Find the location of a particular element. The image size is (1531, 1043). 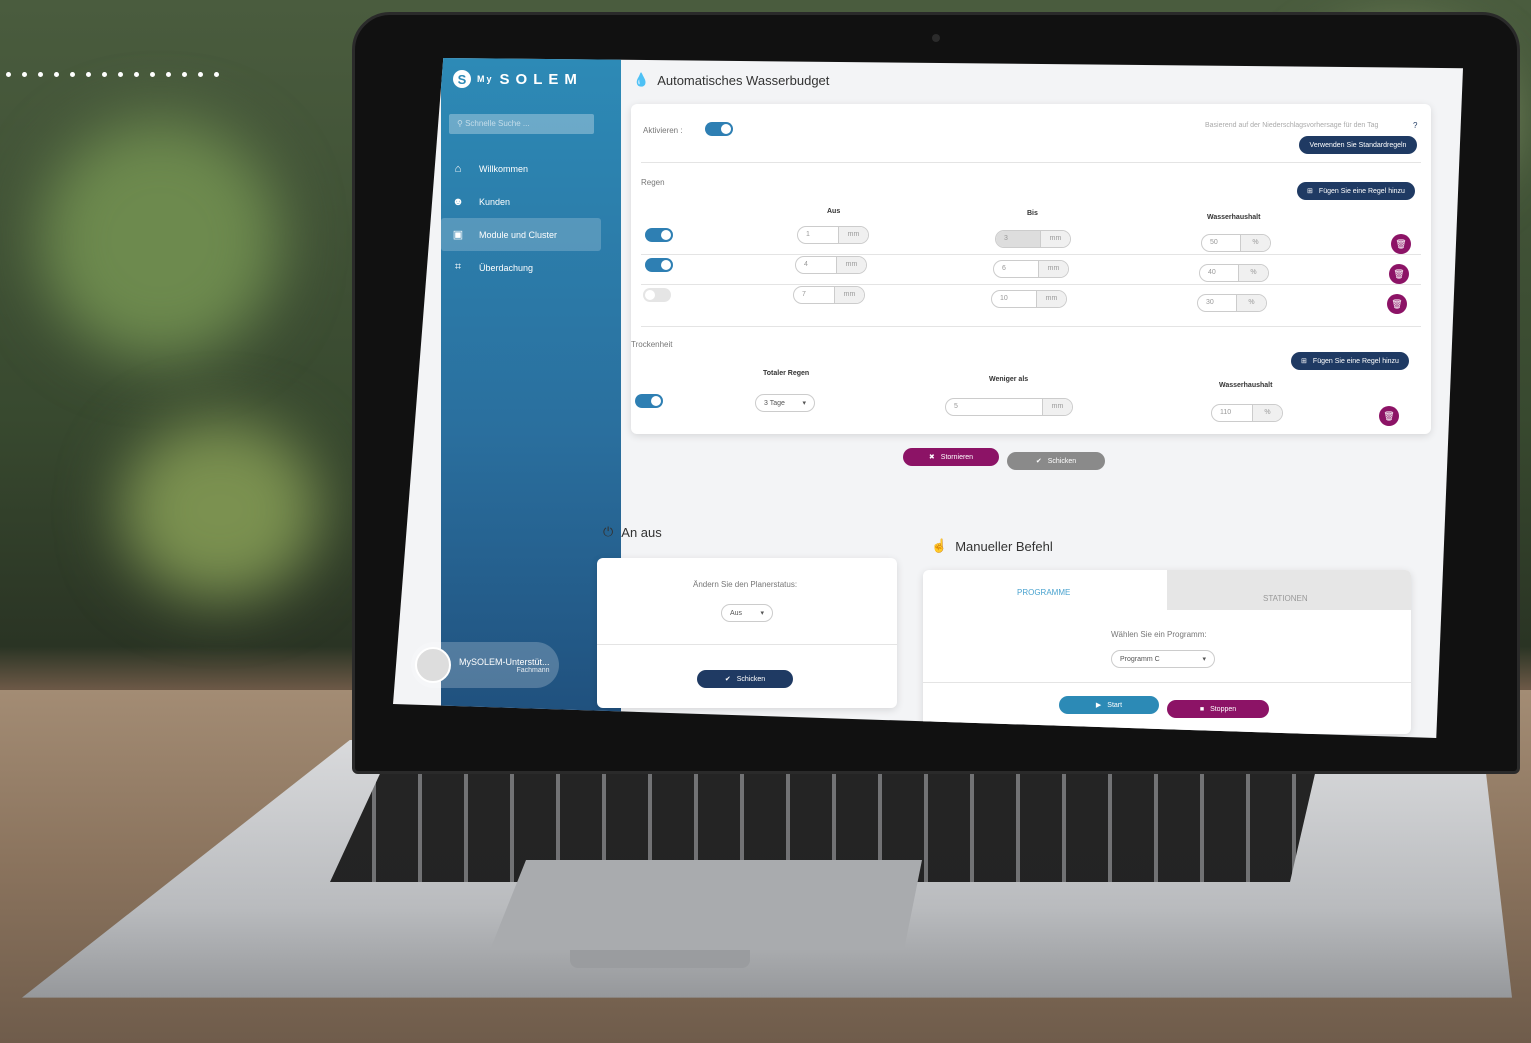

add-drought-rule-button: ⊞ Fügen Sie eine Regel hinzu is located at coordinates (1350, 361).